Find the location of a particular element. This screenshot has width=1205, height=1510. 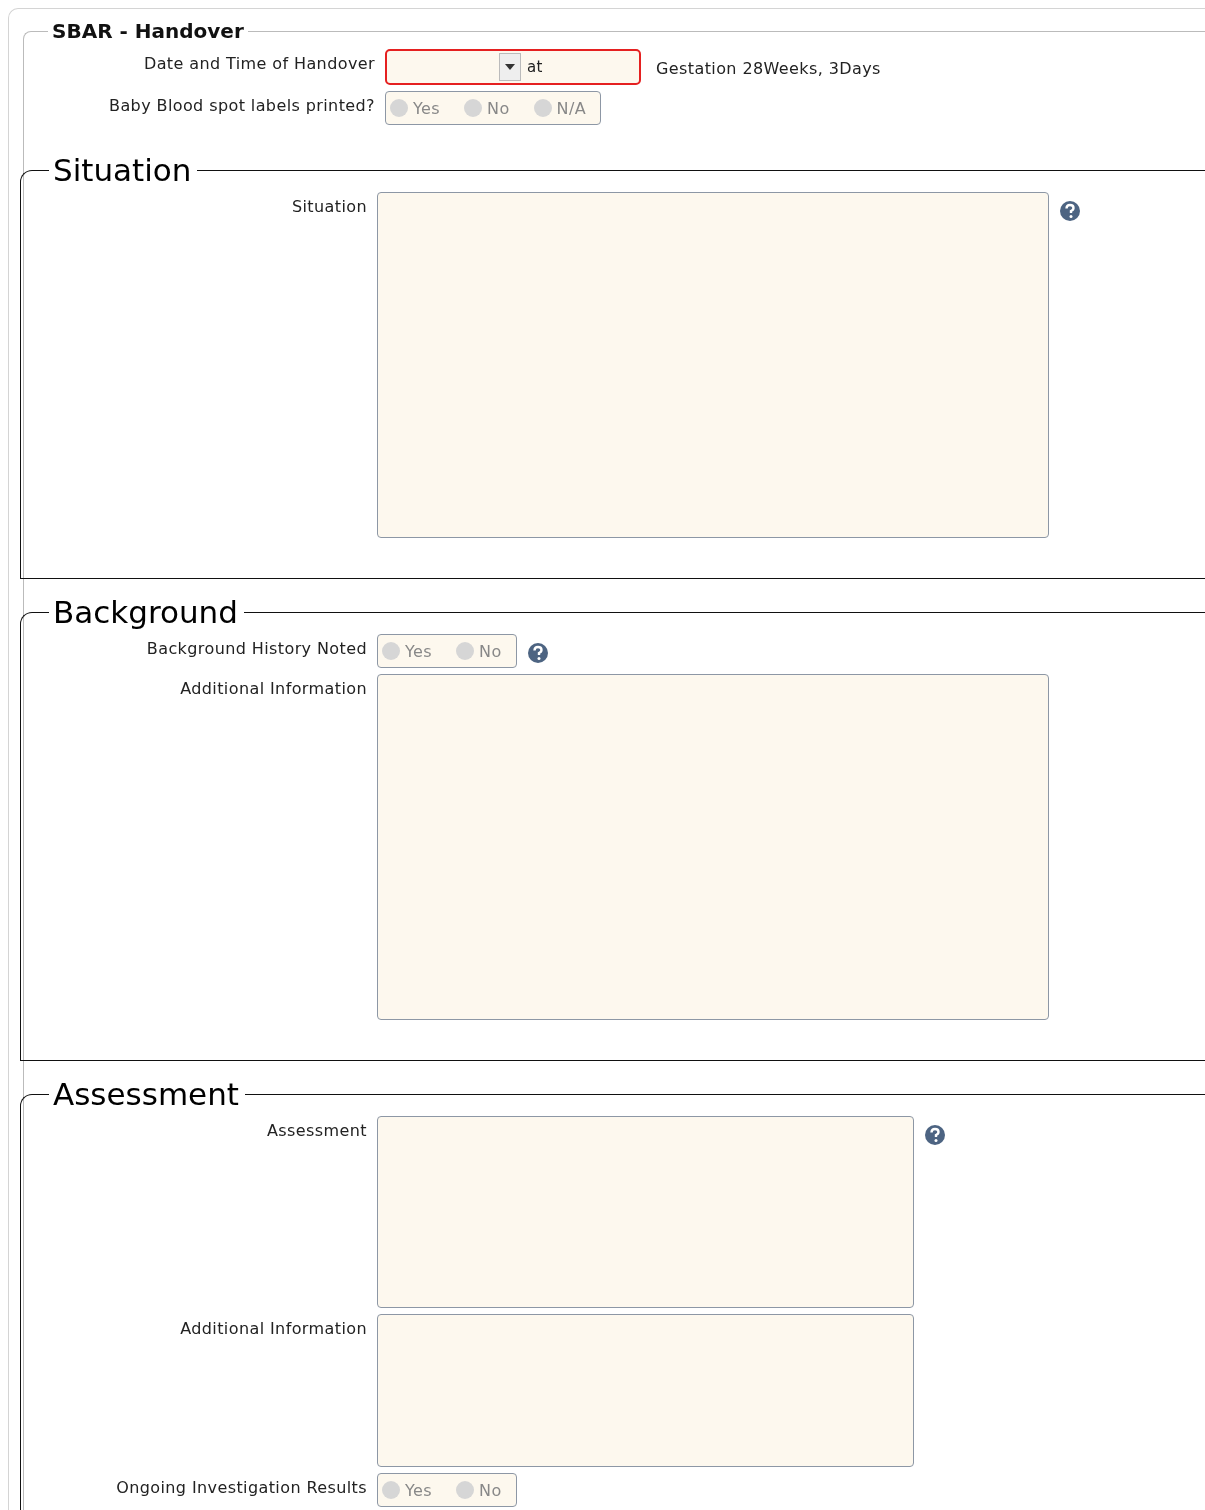

field-label: Situation is located at coordinates (328, 206).